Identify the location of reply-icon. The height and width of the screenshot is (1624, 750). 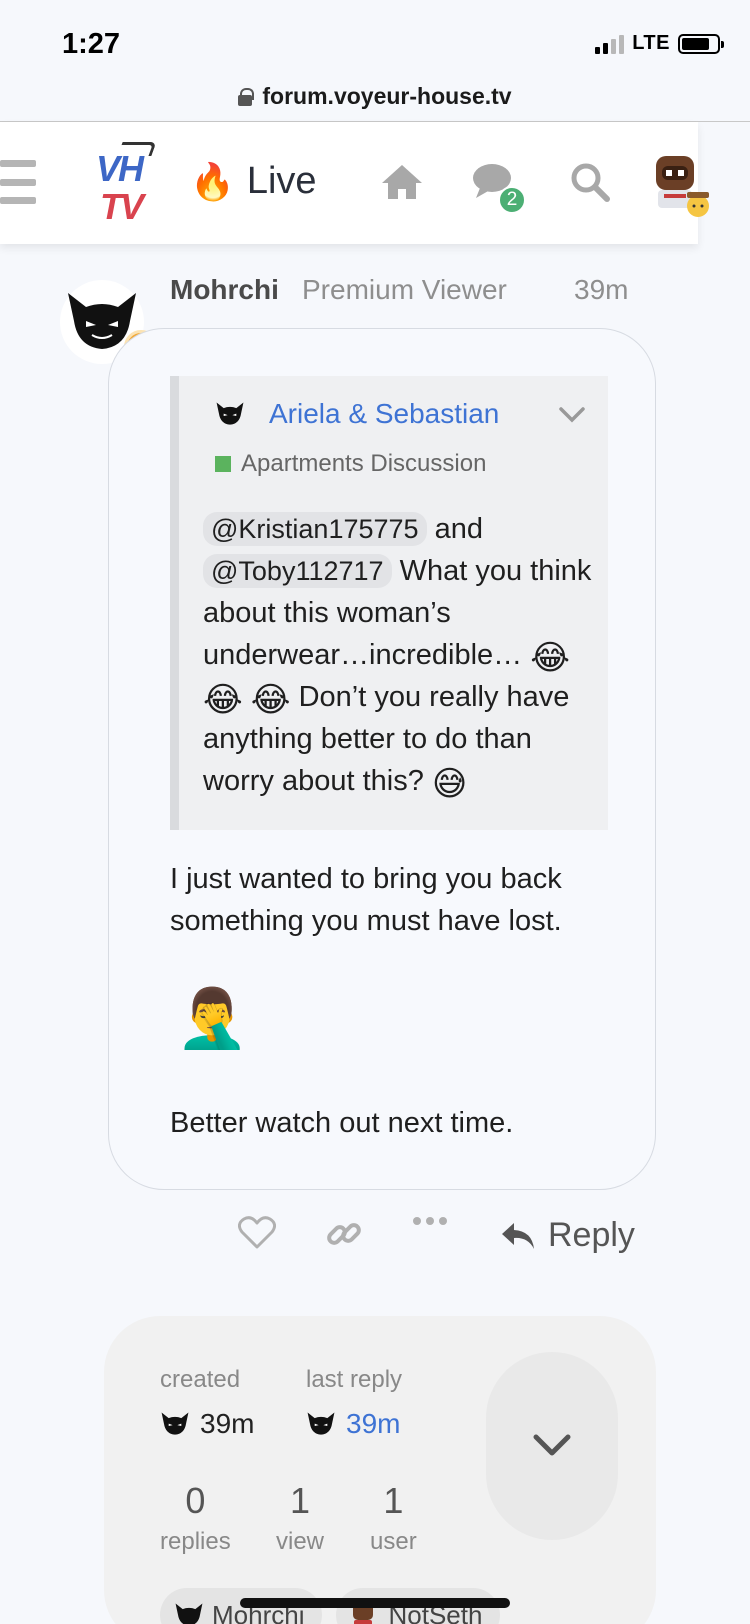
(518, 1235).